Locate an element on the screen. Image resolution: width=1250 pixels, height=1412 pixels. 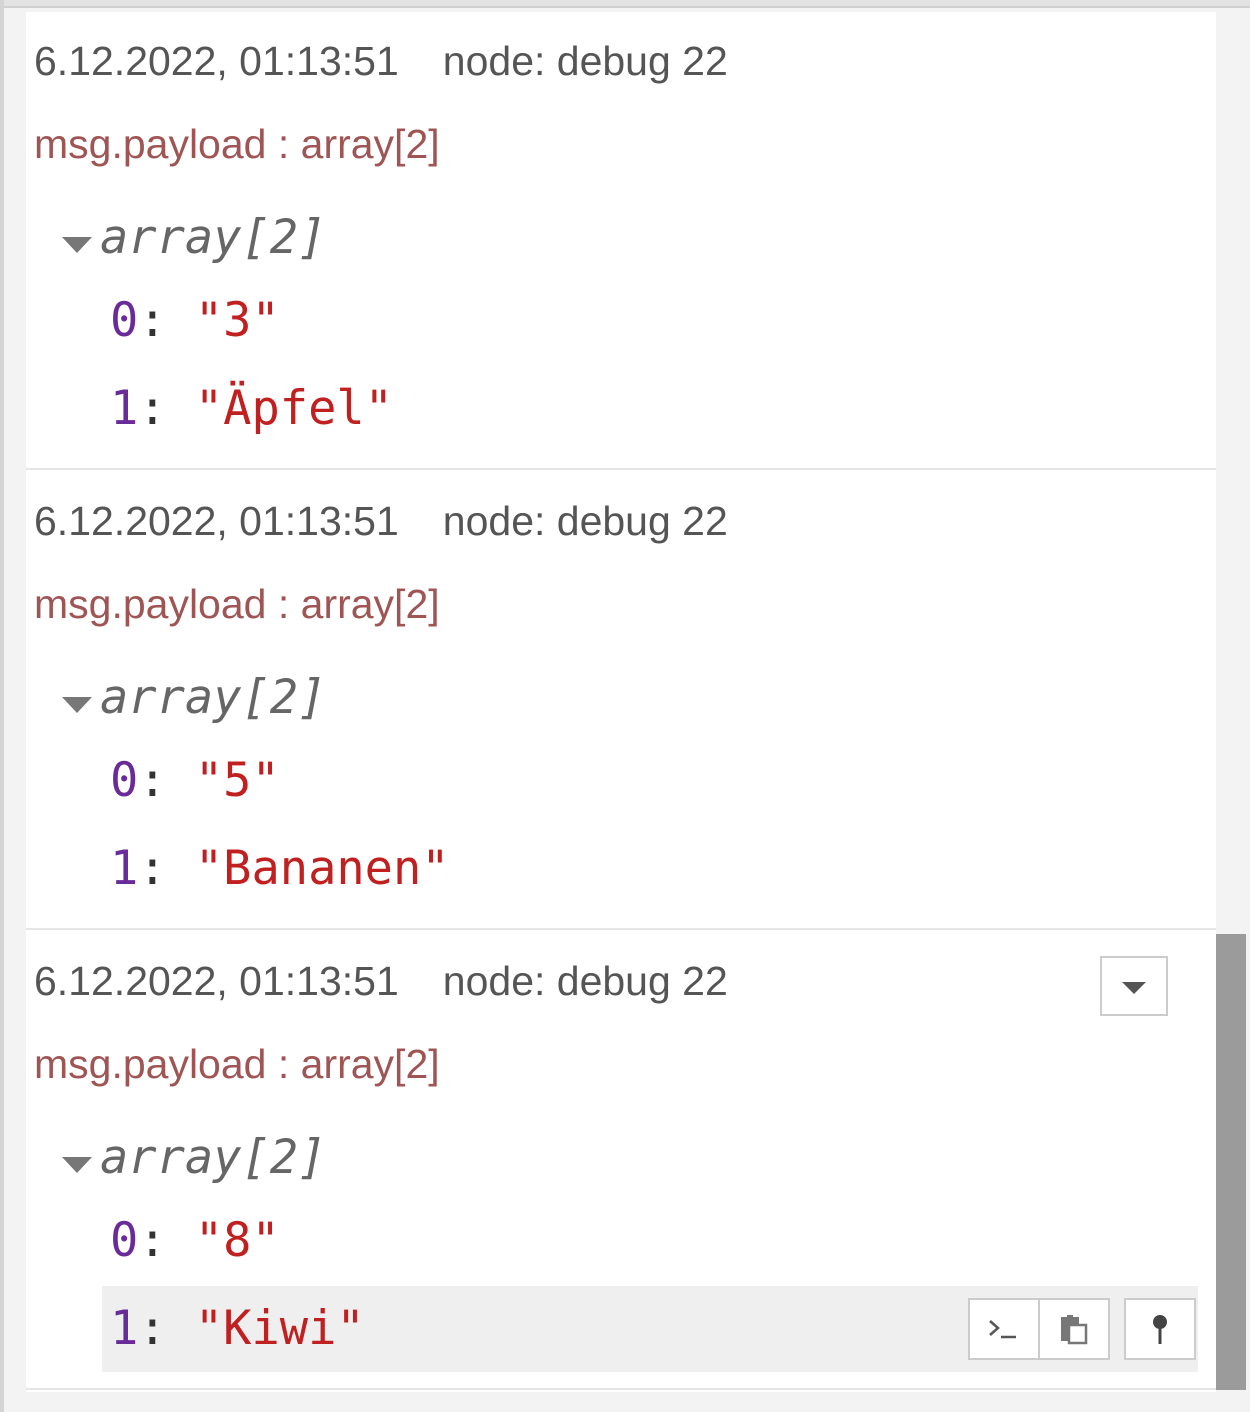
element-value: "Bananen" is located at coordinates (322, 868).